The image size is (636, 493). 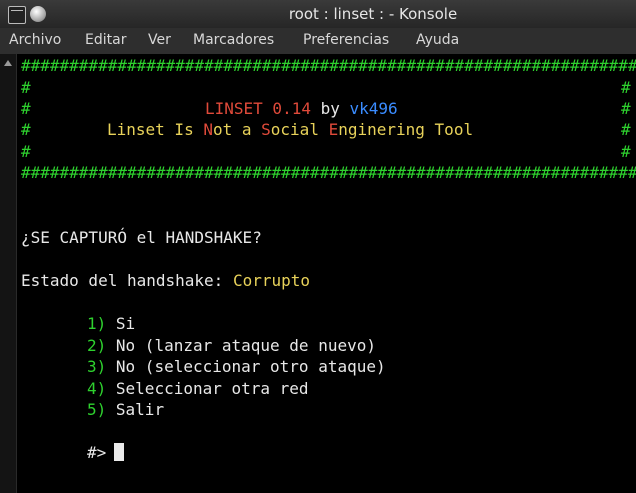 I want to click on menu-archivo: Archivo, so click(x=35, y=40).